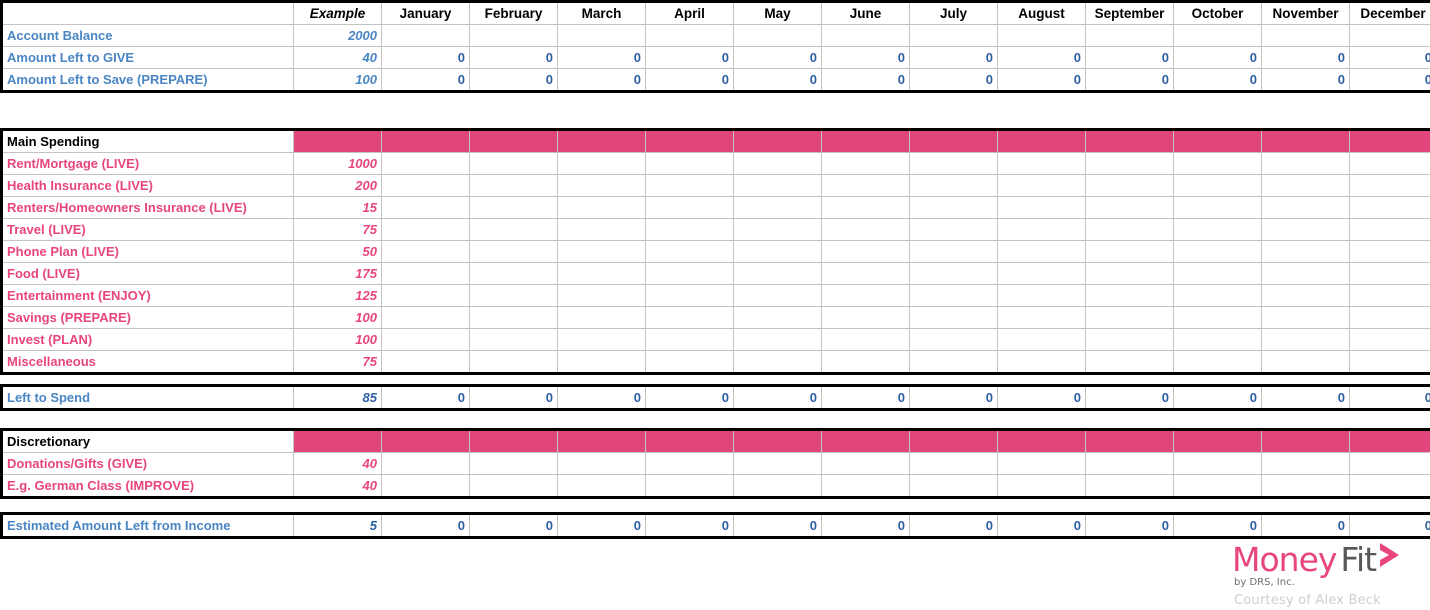 The image size is (1430, 610). Describe the element at coordinates (337, 207) in the screenshot. I see `example-value: 15` at that location.